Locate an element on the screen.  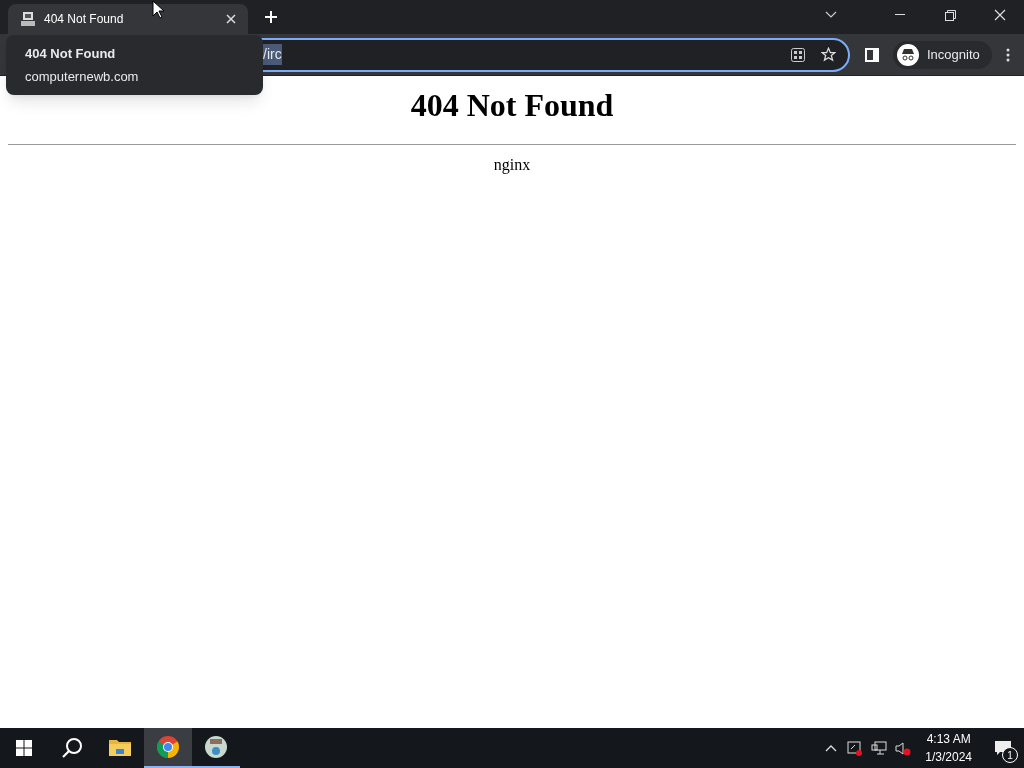
url-text: /irc is located at coordinates (272, 54).